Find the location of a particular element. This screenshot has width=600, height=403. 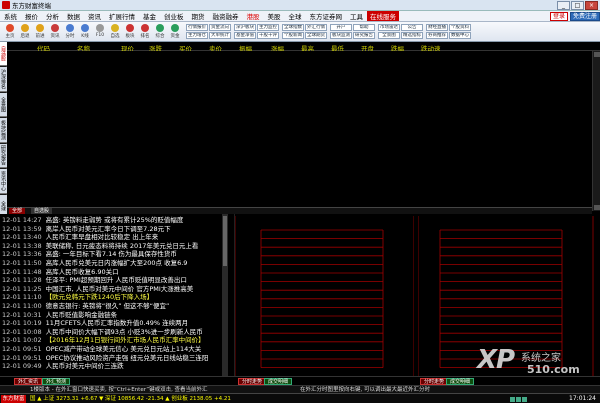

side-tab-3: 板块监测 is located at coordinates (3, 130).